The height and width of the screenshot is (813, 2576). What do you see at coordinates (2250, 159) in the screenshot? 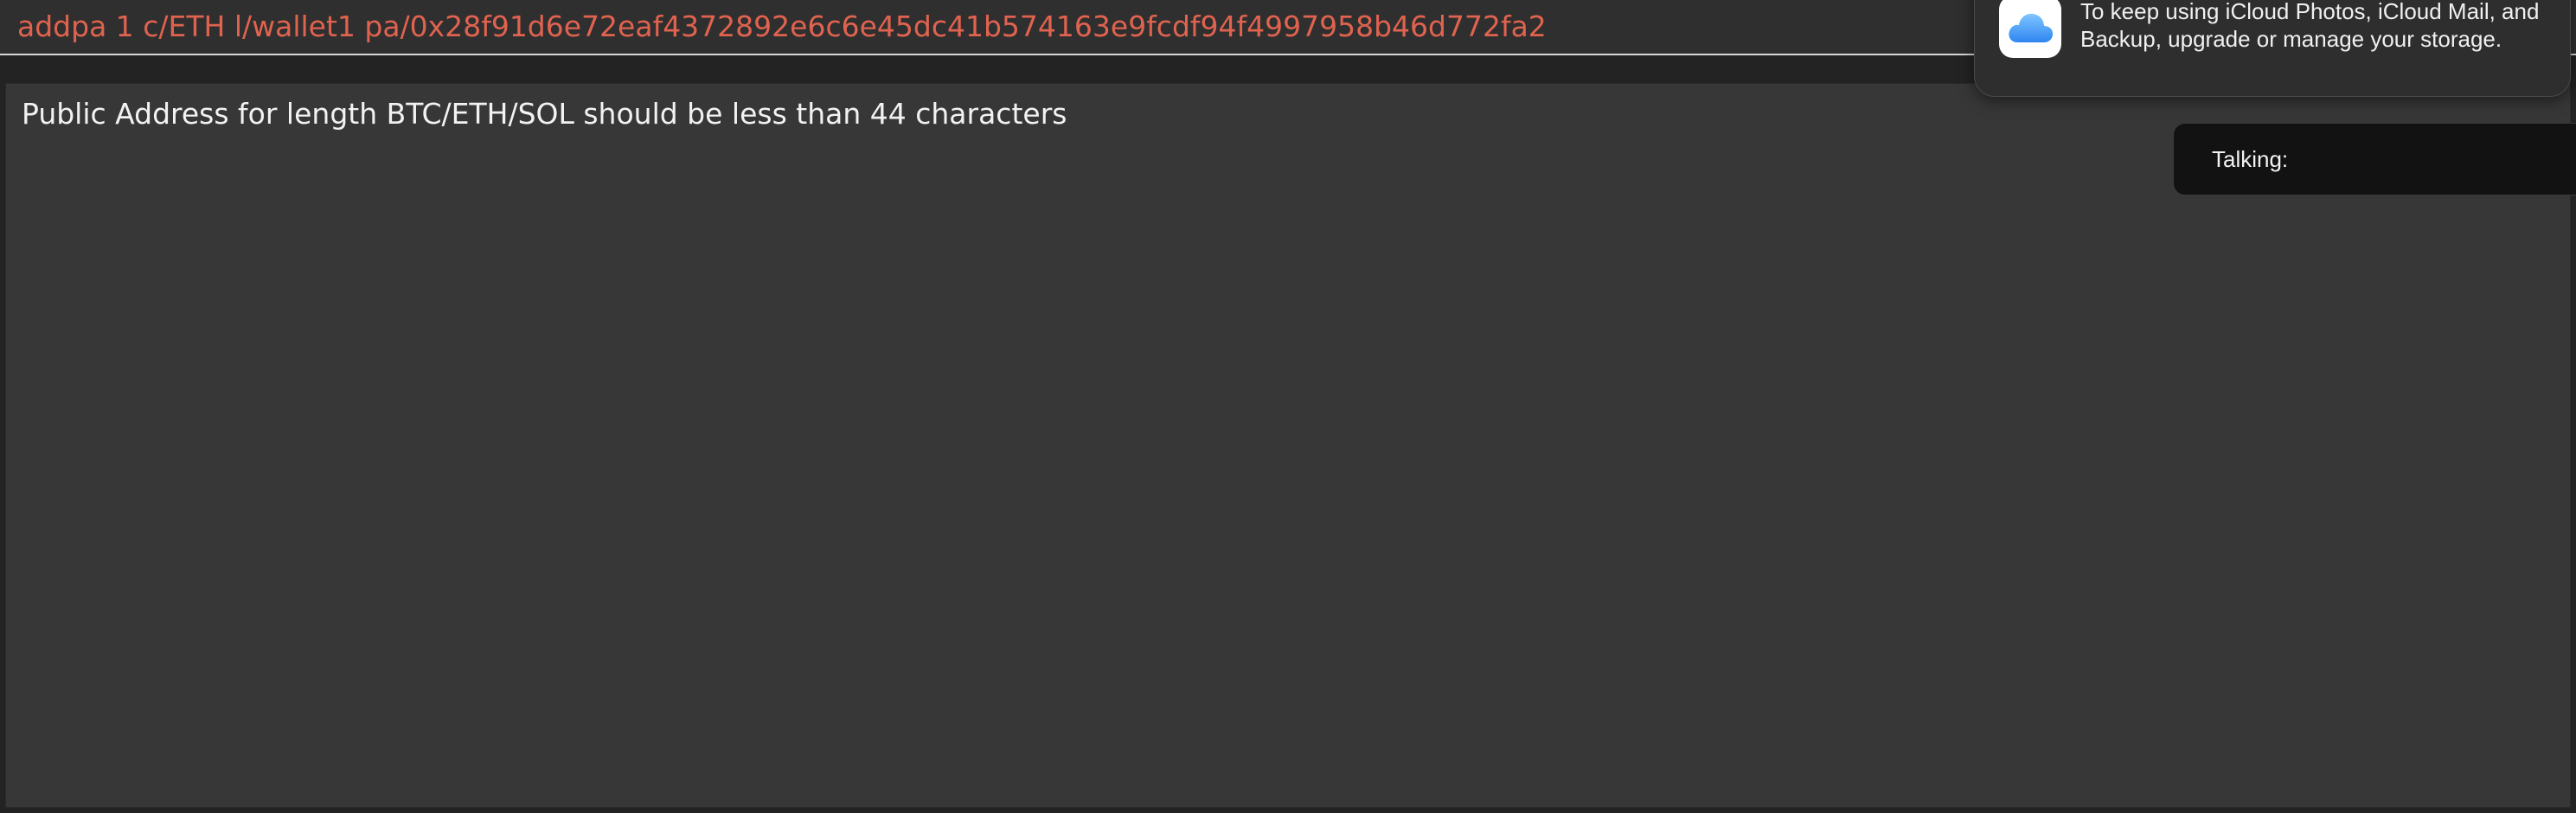
I see `talking-label: Talking:` at bounding box center [2250, 159].